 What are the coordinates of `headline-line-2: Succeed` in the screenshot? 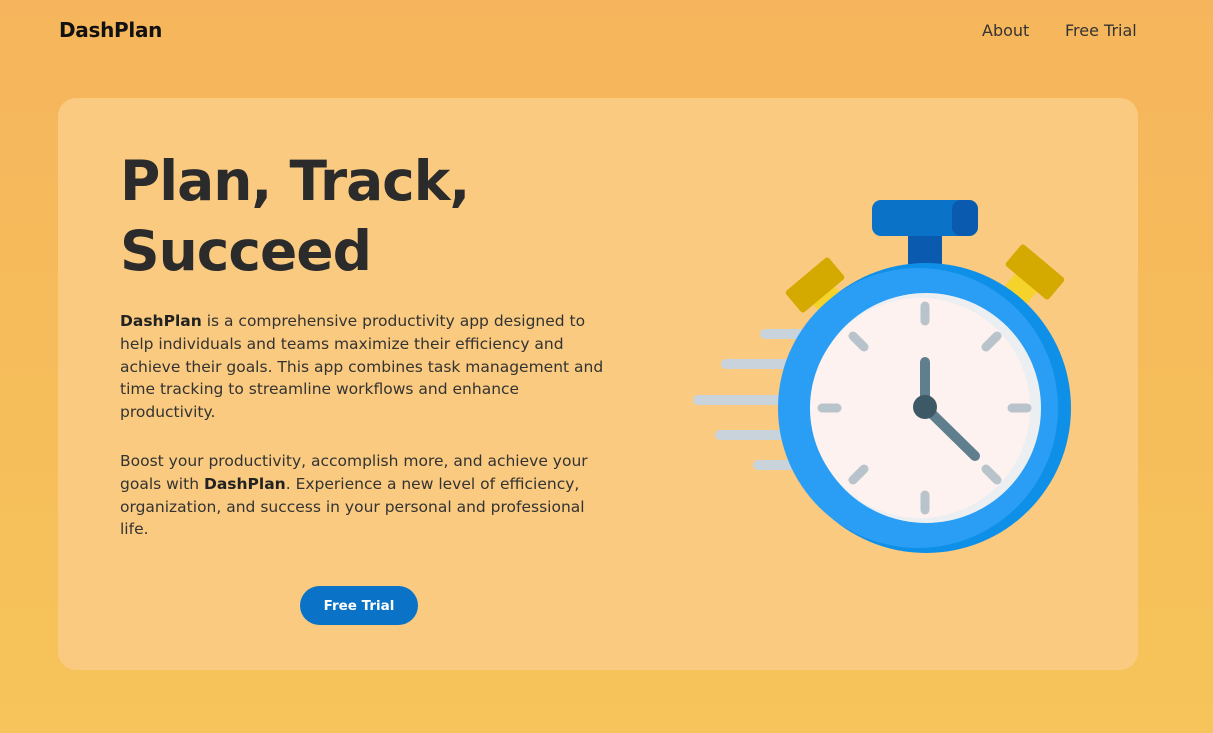 It's located at (246, 251).